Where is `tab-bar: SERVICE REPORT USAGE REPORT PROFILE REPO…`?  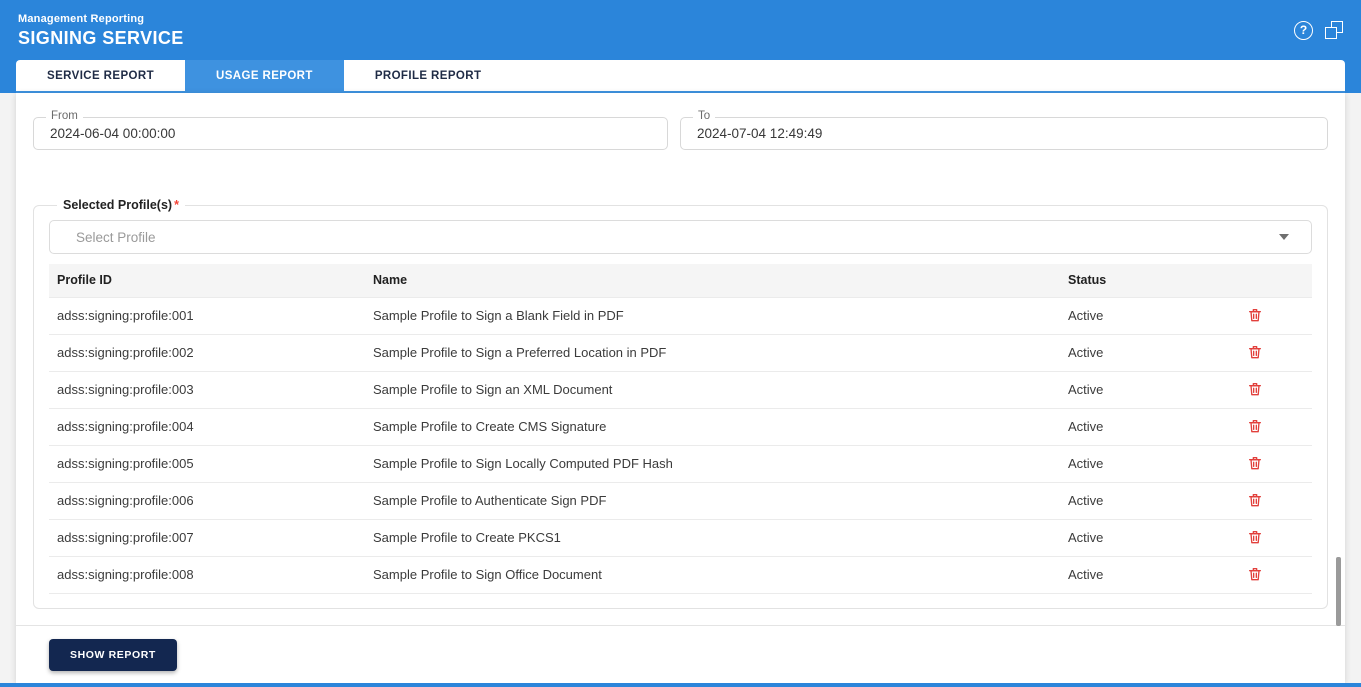
tab-bar: SERVICE REPORT USAGE REPORT PROFILE REPO… is located at coordinates (680, 76).